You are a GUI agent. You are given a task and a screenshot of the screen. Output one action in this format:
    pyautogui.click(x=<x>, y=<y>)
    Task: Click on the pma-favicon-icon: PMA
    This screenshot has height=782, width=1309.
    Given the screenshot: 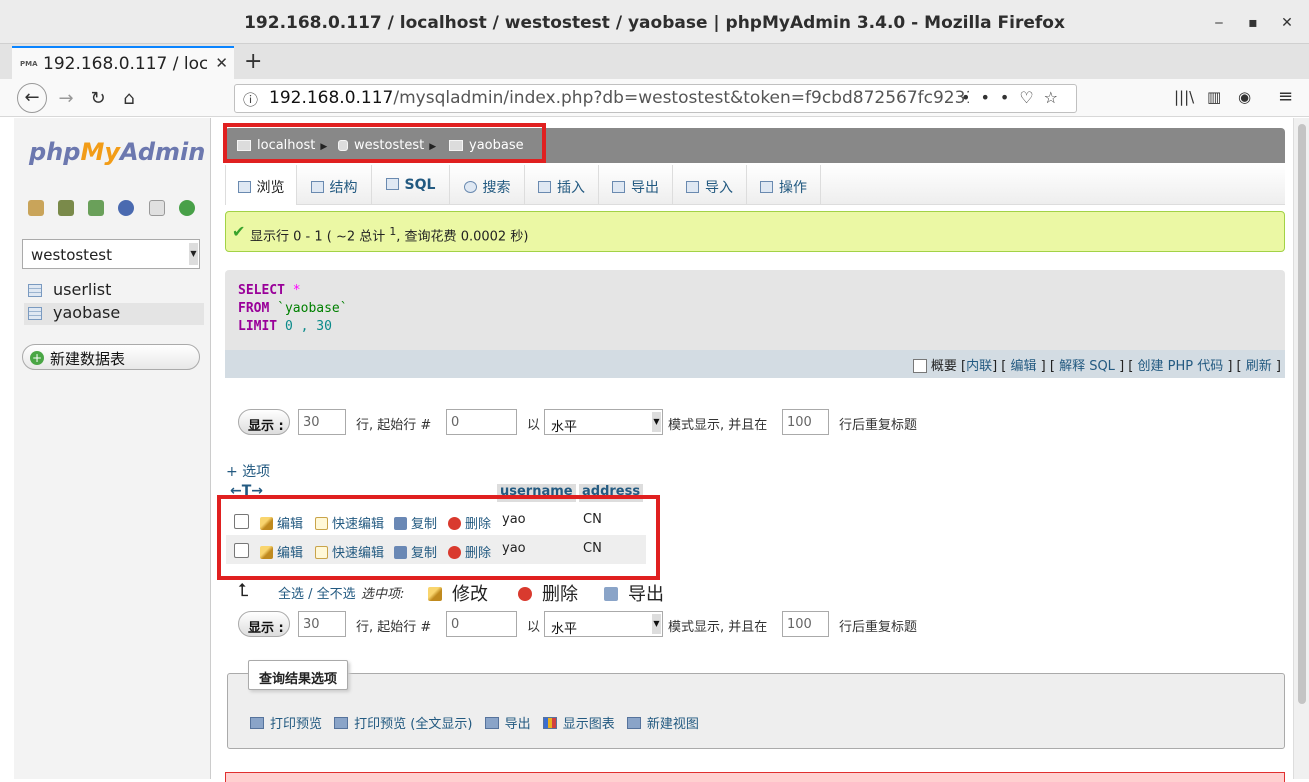 What is the action you would take?
    pyautogui.click(x=29, y=64)
    